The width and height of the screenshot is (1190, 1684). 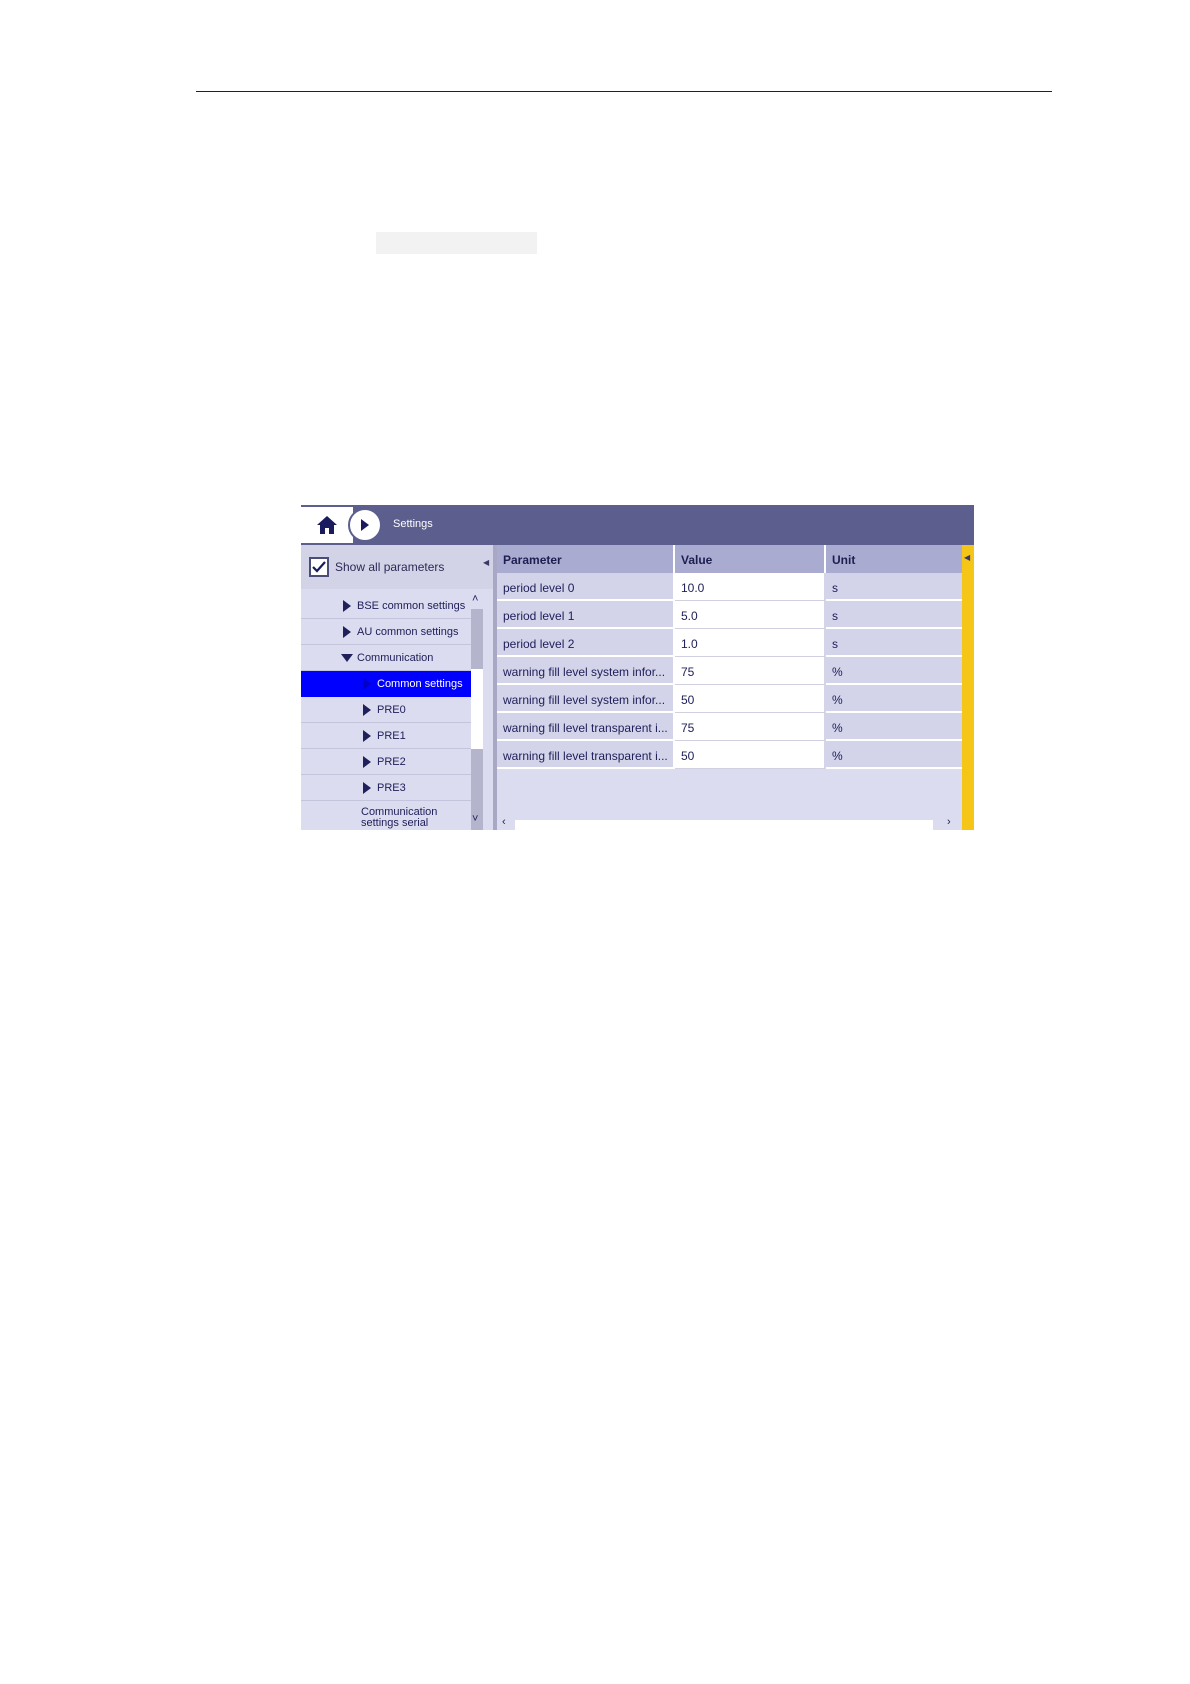 I want to click on tree-scroll-track, so click(x=477, y=719).